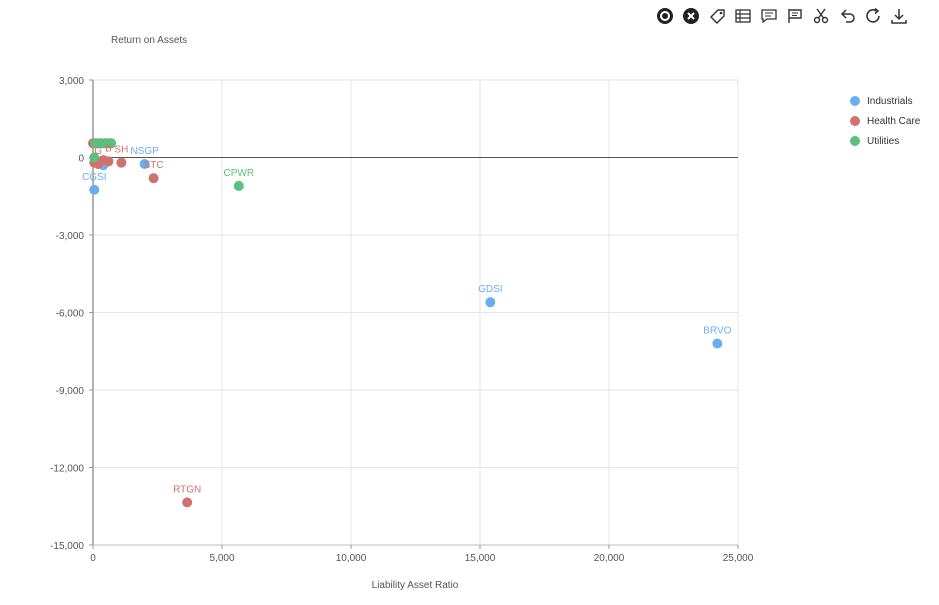 The image size is (939, 605). Describe the element at coordinates (738, 558) in the screenshot. I see `x-tick-label-5: 25,000` at that location.